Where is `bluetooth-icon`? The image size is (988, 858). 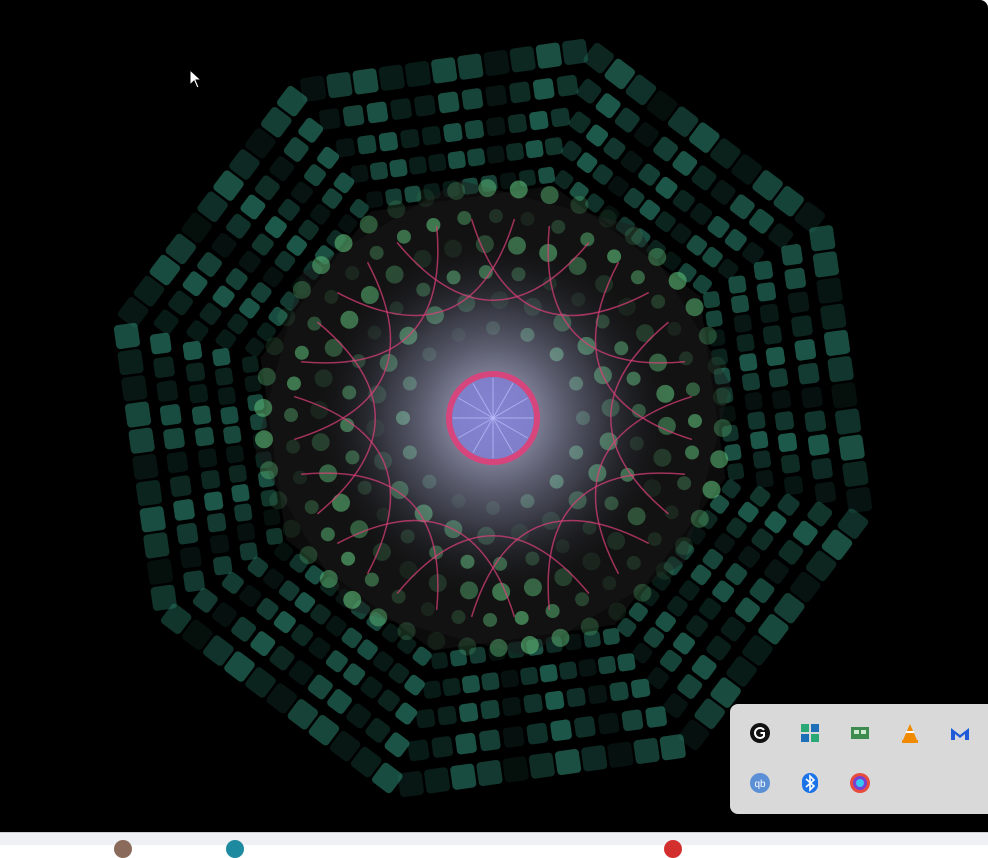 bluetooth-icon is located at coordinates (810, 783).